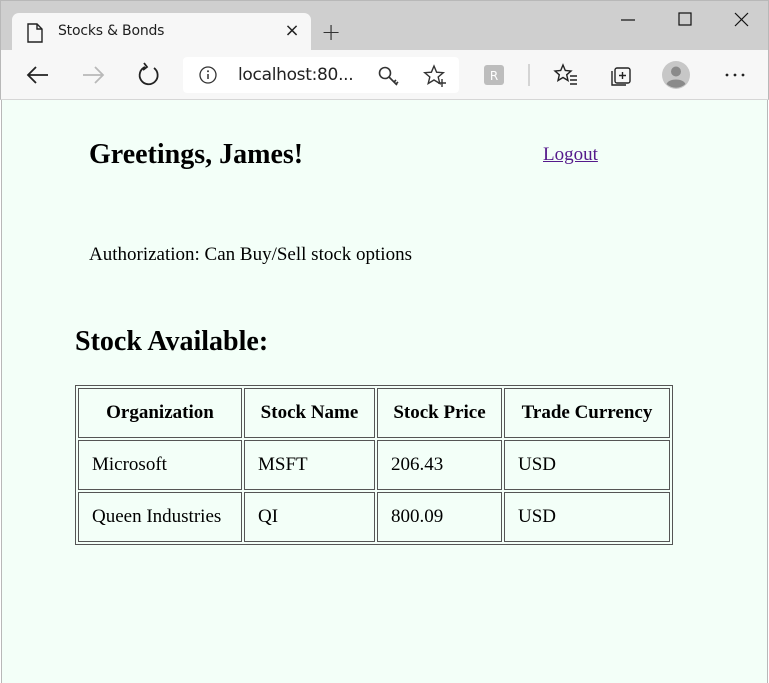 The image size is (769, 683). What do you see at coordinates (172, 341) in the screenshot?
I see `stock-available-heading: Stock Available:` at bounding box center [172, 341].